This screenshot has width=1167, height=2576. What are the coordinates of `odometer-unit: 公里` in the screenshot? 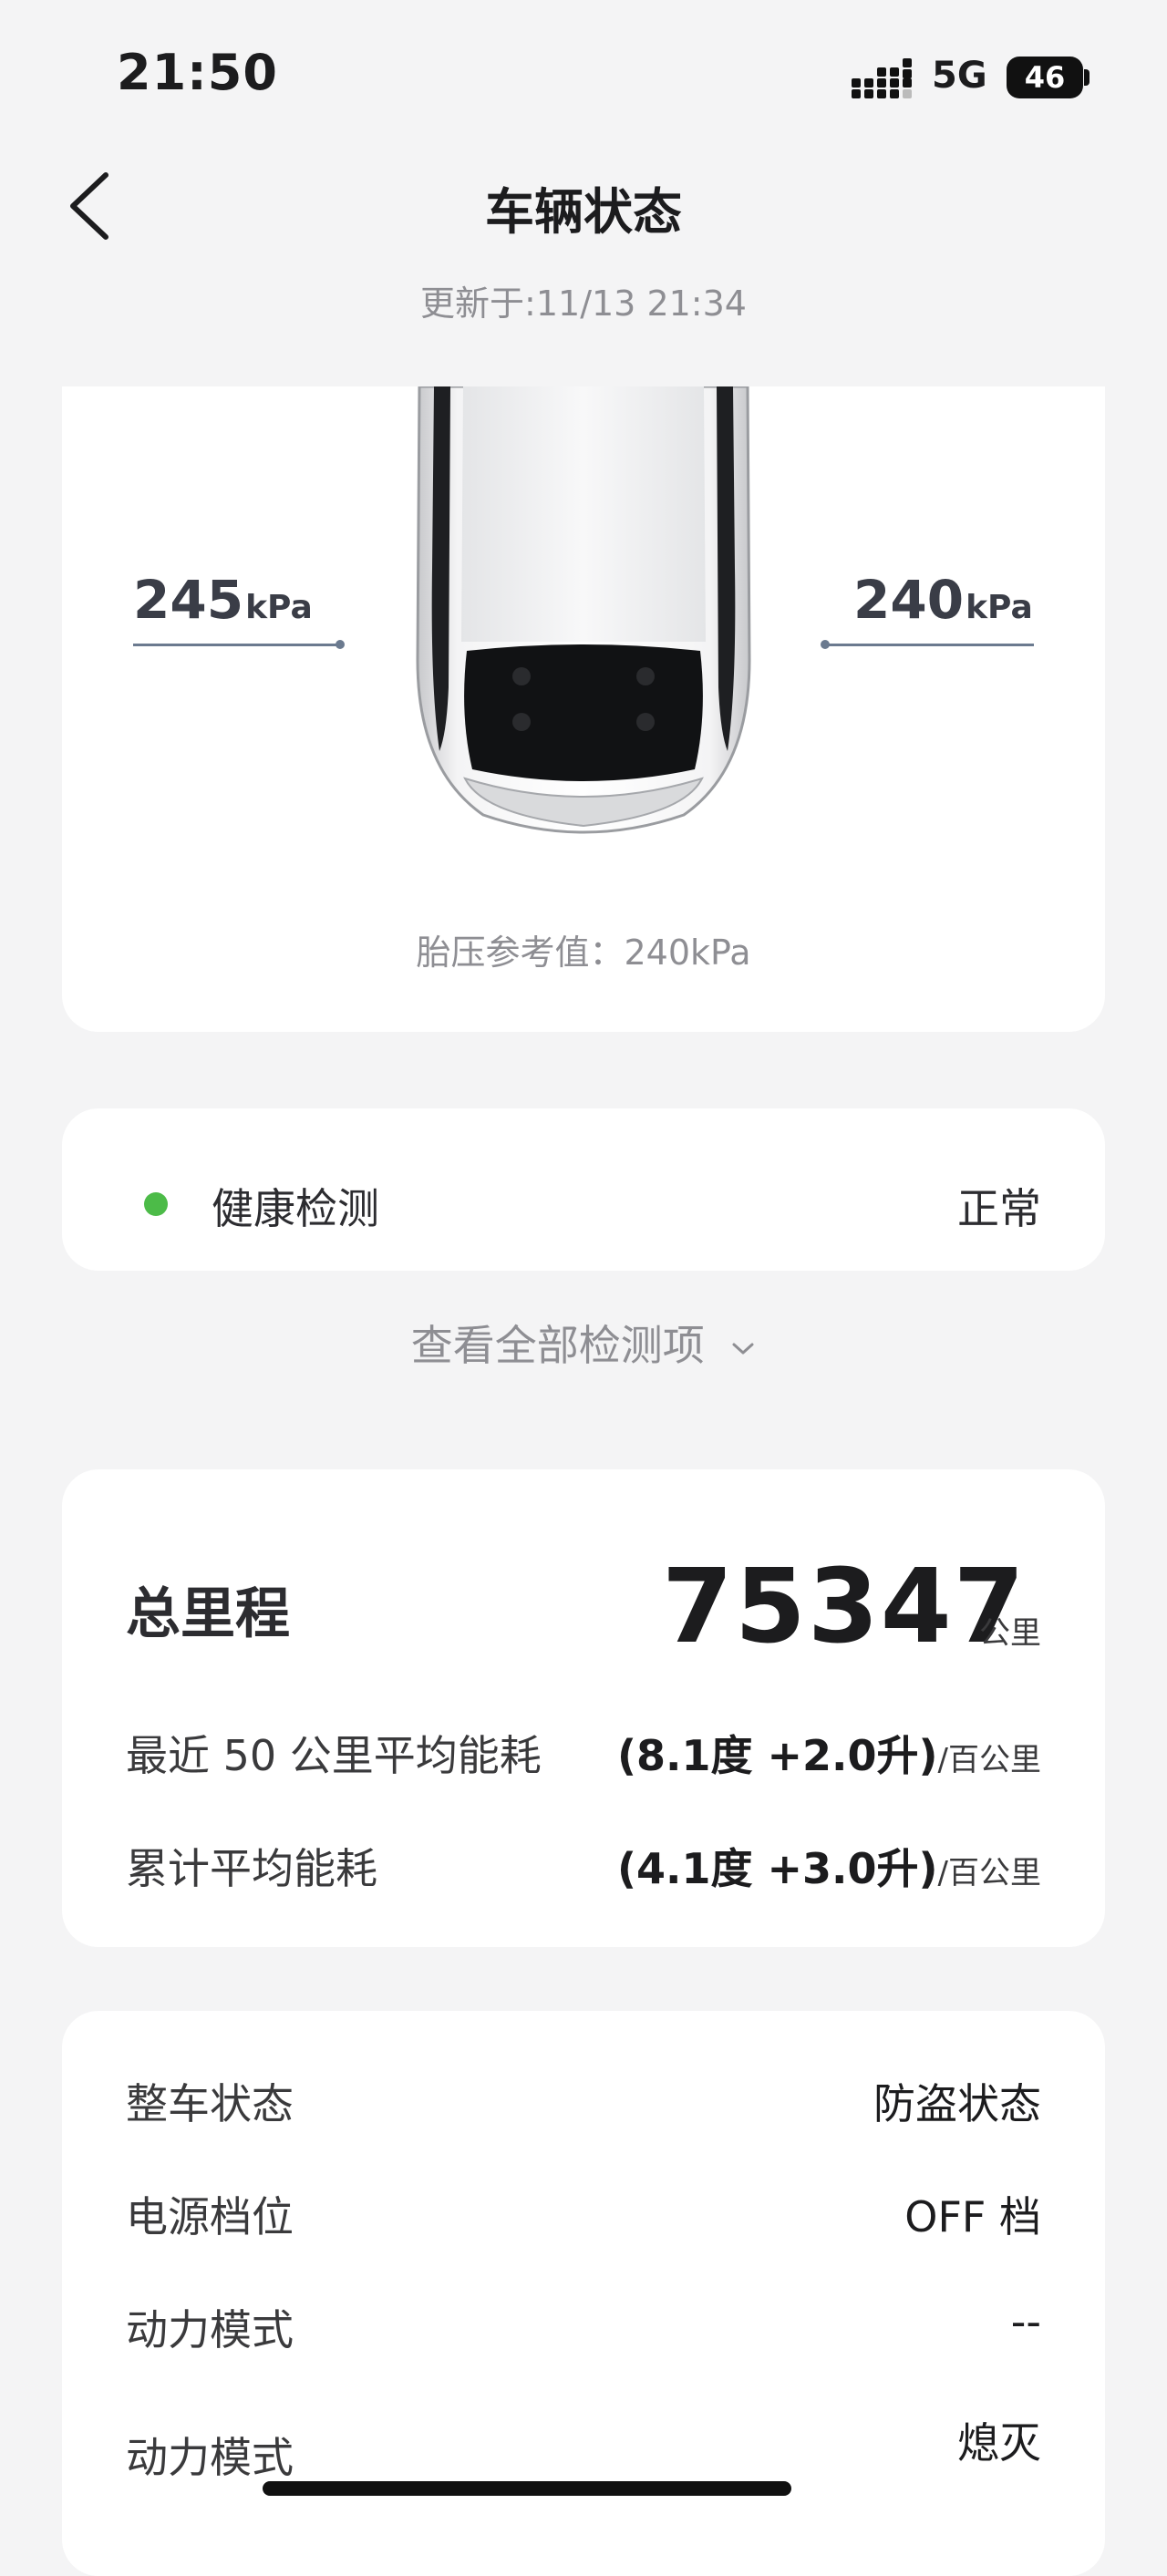 It's located at (1010, 1633).